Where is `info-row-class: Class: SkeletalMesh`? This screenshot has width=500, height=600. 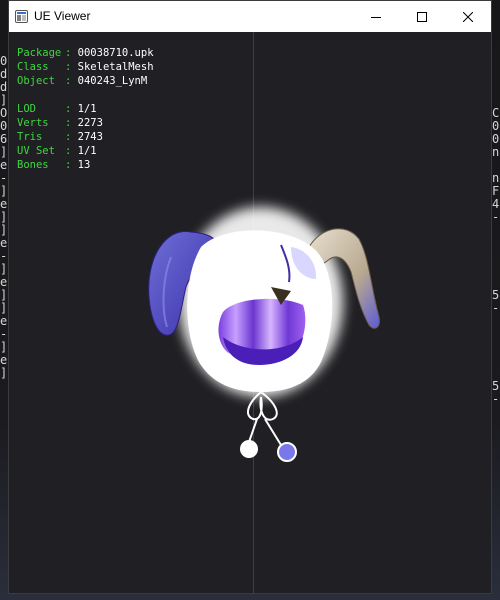 info-row-class: Class: SkeletalMesh is located at coordinates (85, 67).